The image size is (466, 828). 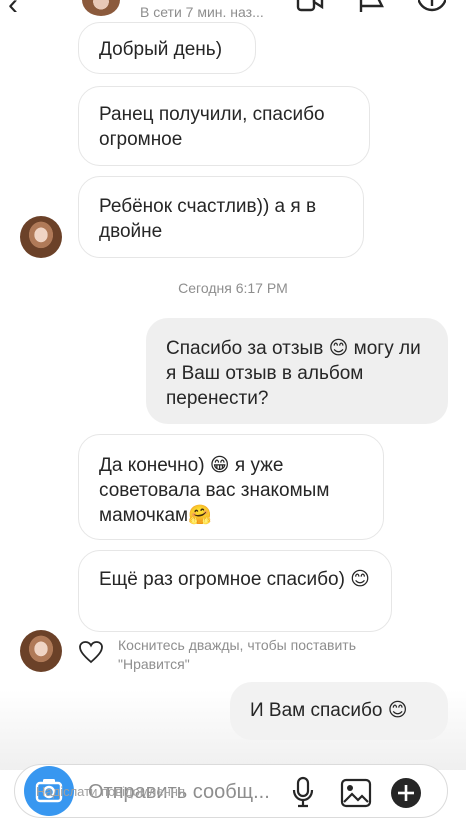 What do you see at coordinates (13, 11) in the screenshot?
I see `back-arrow-icon: ‹` at bounding box center [13, 11].